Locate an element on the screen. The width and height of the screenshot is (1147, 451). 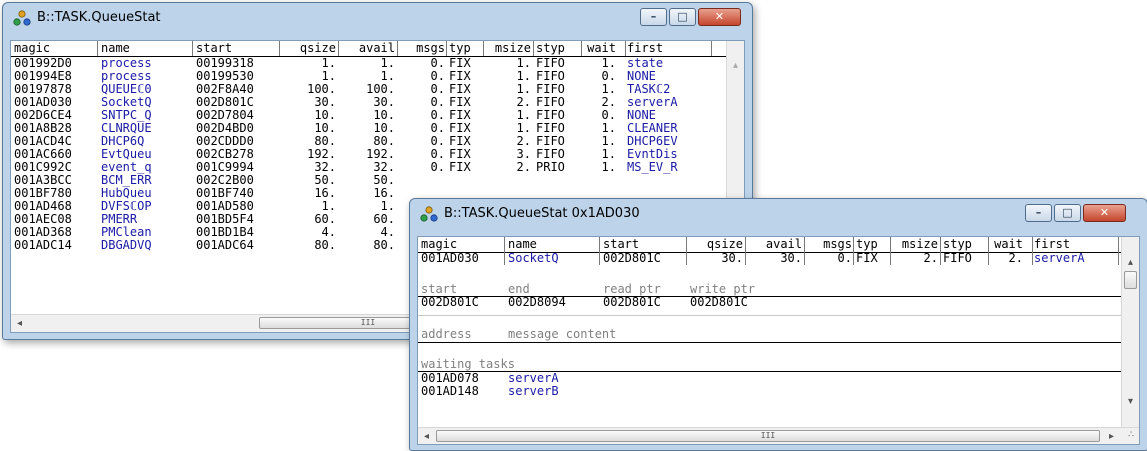
scroll-thumb-grip: III is located at coordinates (768, 435).